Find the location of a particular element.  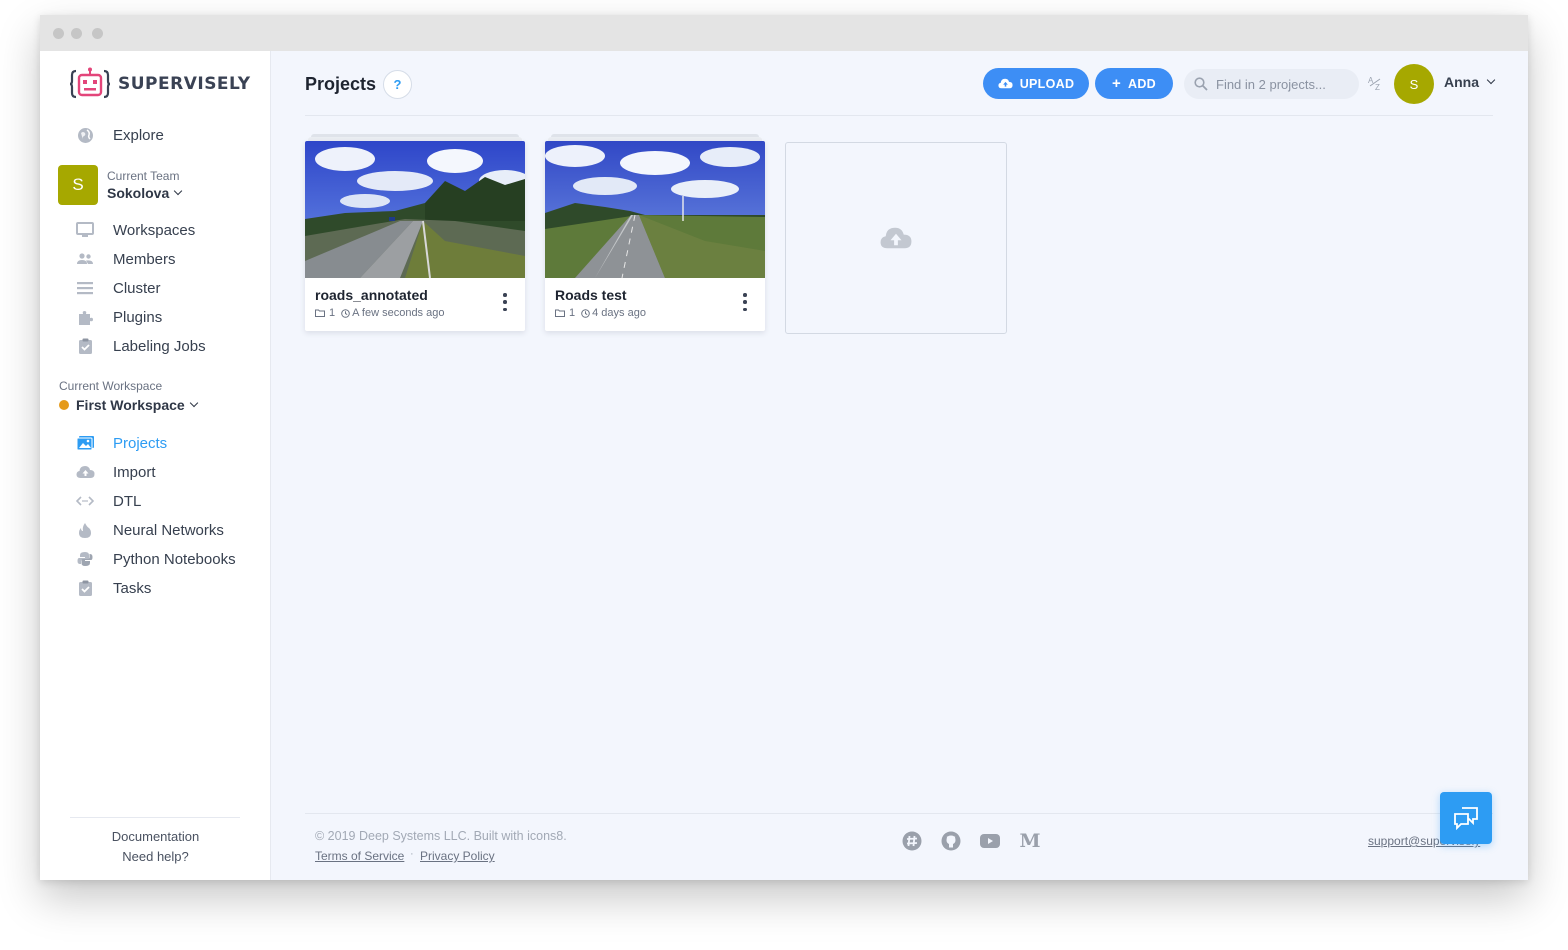

terms-link: Terms of Service is located at coordinates (359, 856).